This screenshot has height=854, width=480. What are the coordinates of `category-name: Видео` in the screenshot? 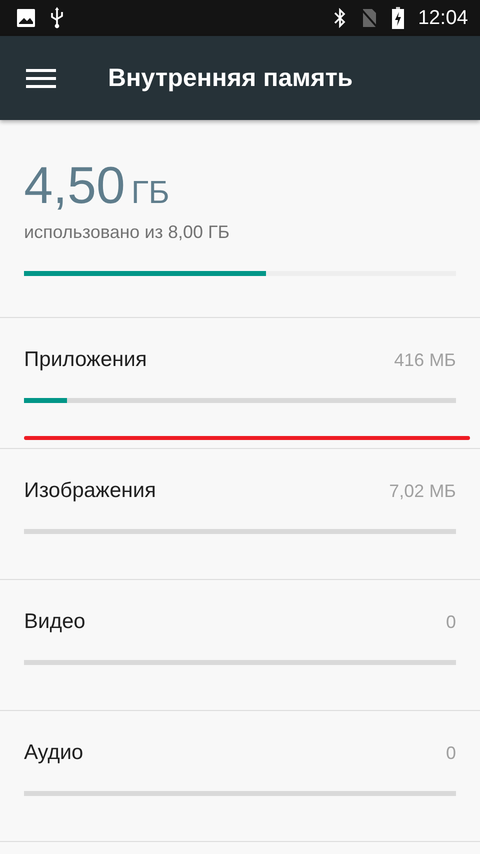 It's located at (55, 622).